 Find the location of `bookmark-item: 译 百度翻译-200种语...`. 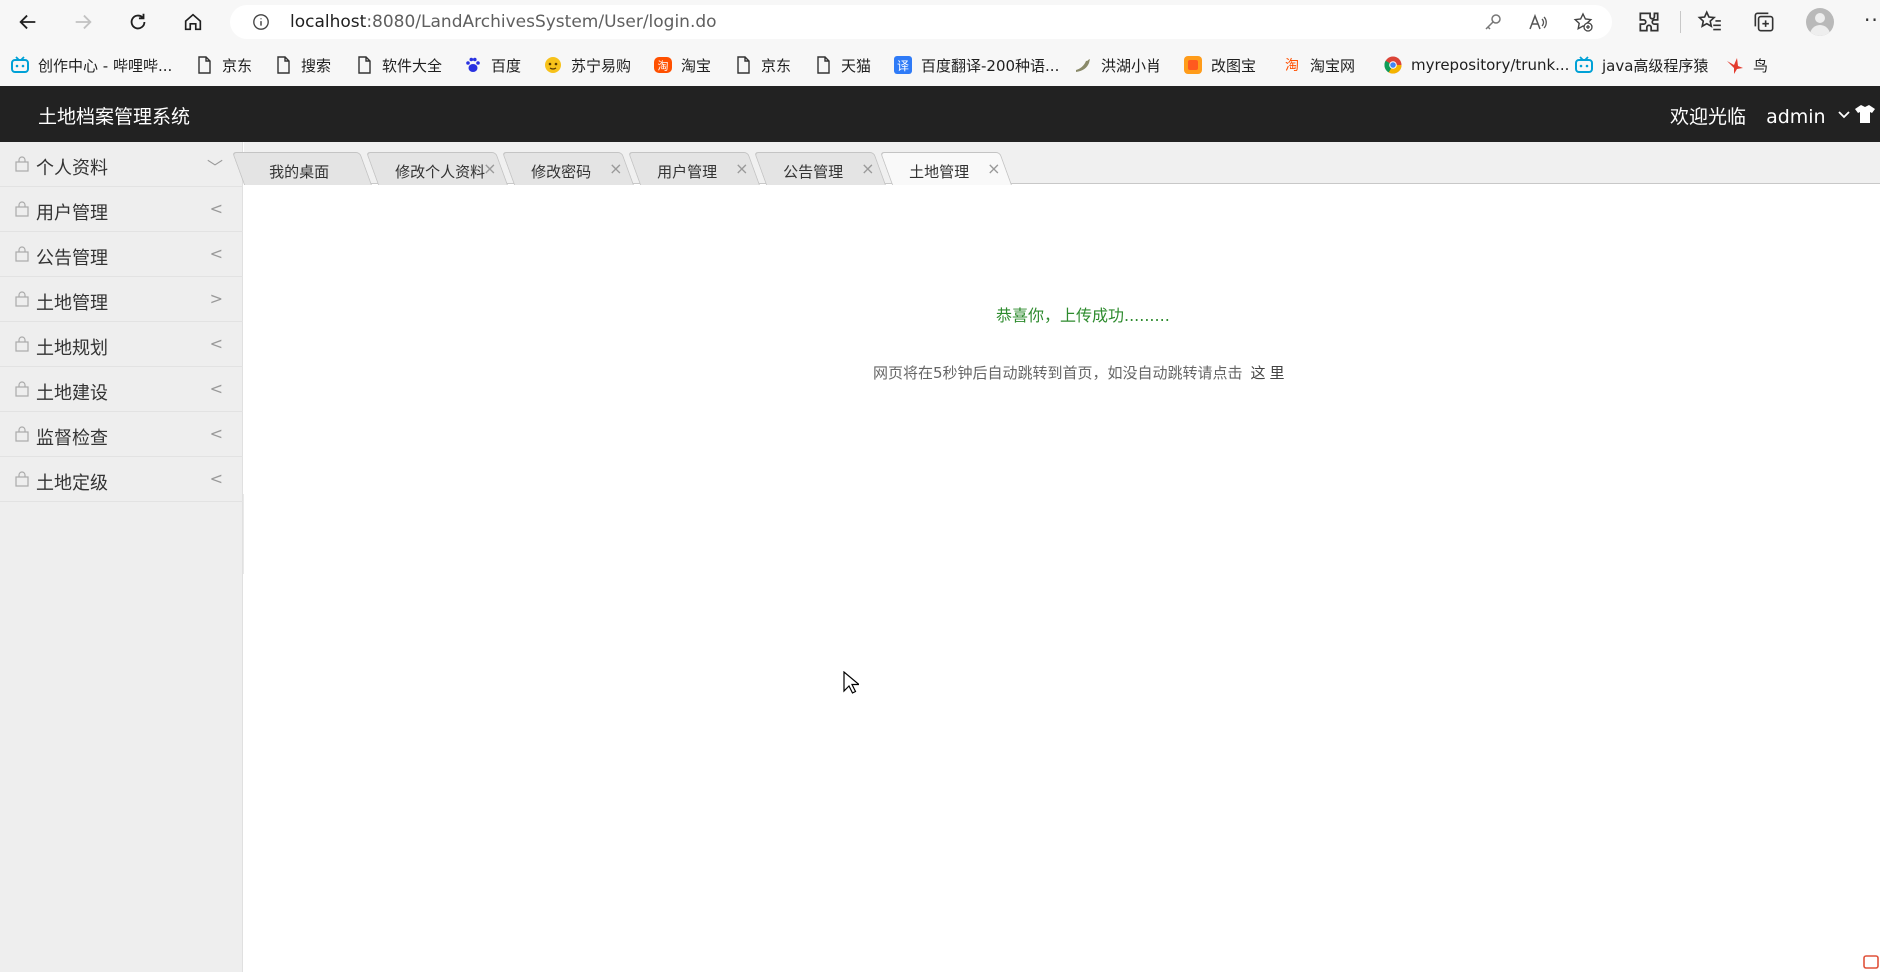

bookmark-item: 译 百度翻译-200种语... is located at coordinates (976, 65).